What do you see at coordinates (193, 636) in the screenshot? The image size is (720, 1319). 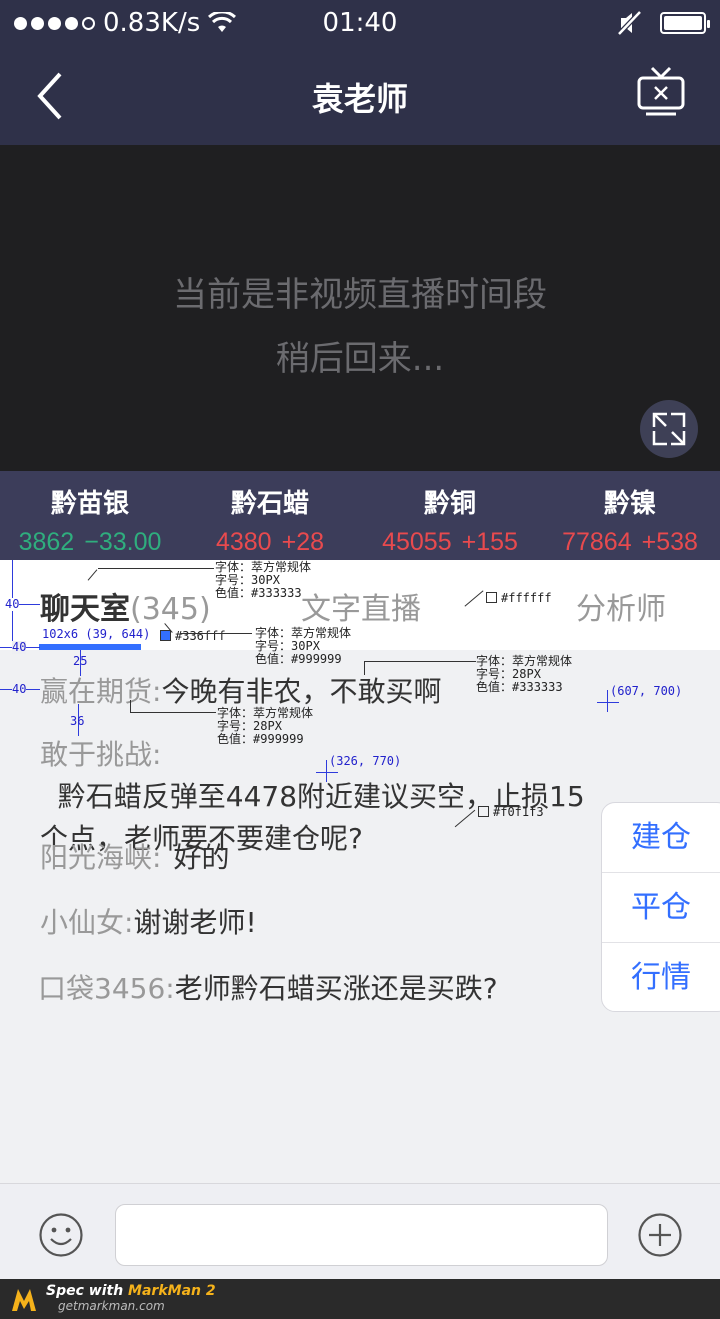 I see `color-swatch-label: #336fff` at bounding box center [193, 636].